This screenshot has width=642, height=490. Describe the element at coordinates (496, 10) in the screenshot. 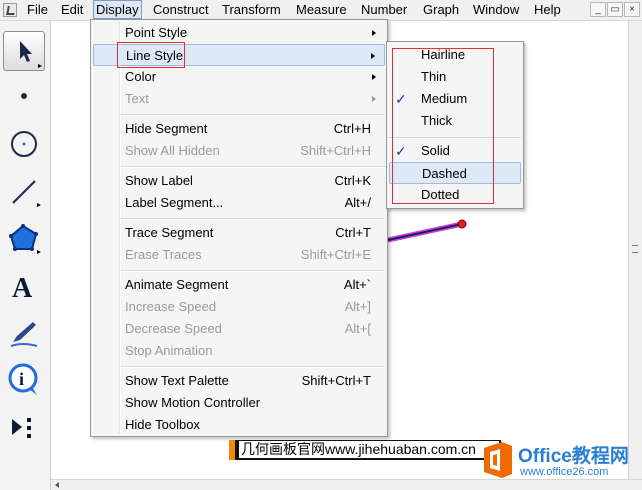

I see `menu-window: Window` at that location.